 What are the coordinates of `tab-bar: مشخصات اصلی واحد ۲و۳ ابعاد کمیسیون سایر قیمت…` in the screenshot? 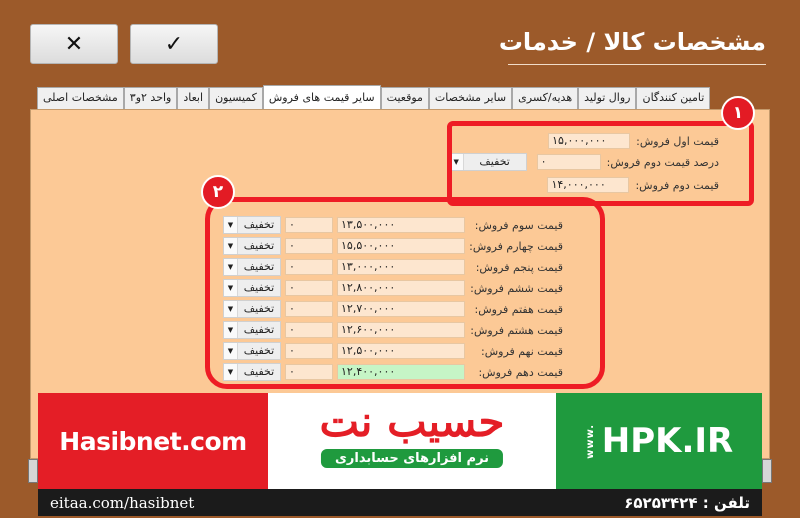 It's located at (400, 97).